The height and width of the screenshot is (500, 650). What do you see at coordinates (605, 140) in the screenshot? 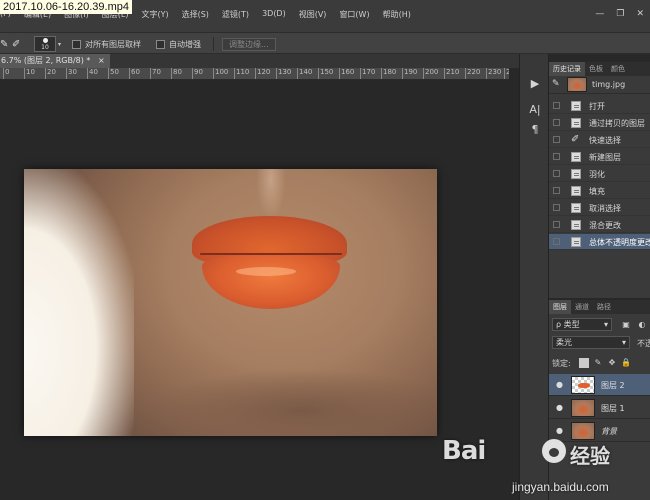
I see `history-item-label: 快速选择` at bounding box center [605, 140].